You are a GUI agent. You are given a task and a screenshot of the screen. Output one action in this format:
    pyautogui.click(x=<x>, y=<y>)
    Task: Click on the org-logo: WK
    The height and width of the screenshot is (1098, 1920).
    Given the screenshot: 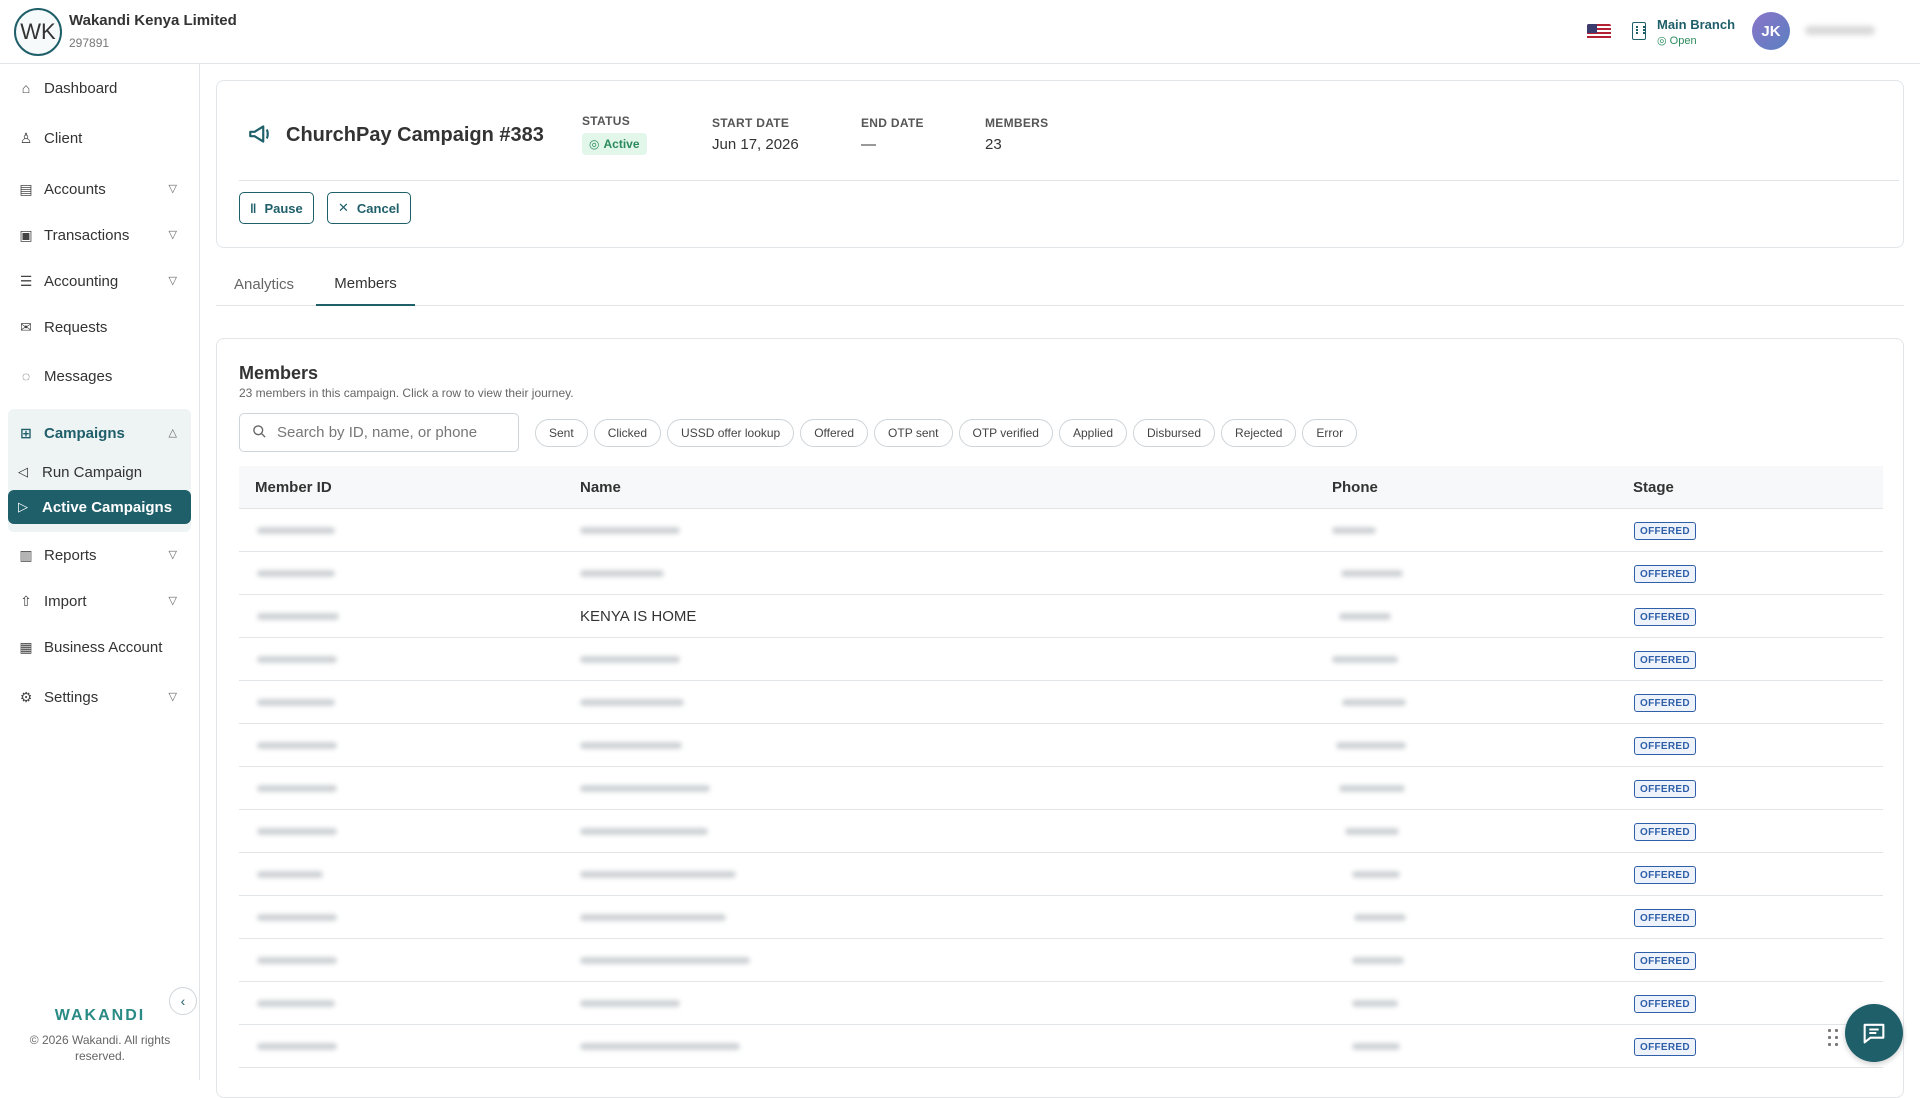 What is the action you would take?
    pyautogui.click(x=38, y=32)
    